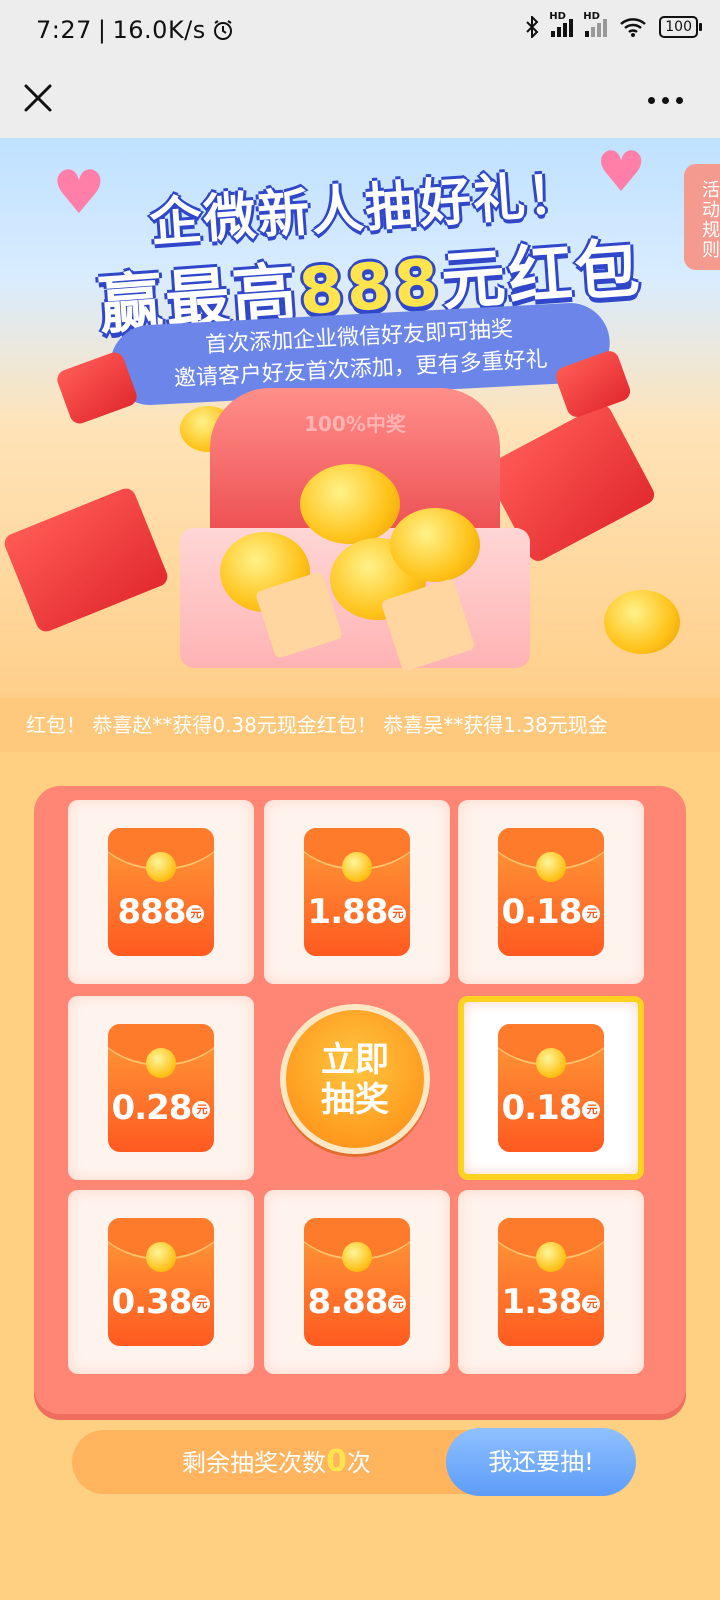 This screenshot has width=720, height=1600. What do you see at coordinates (702, 217) in the screenshot?
I see `activity-rules-tab: 活动规则` at bounding box center [702, 217].